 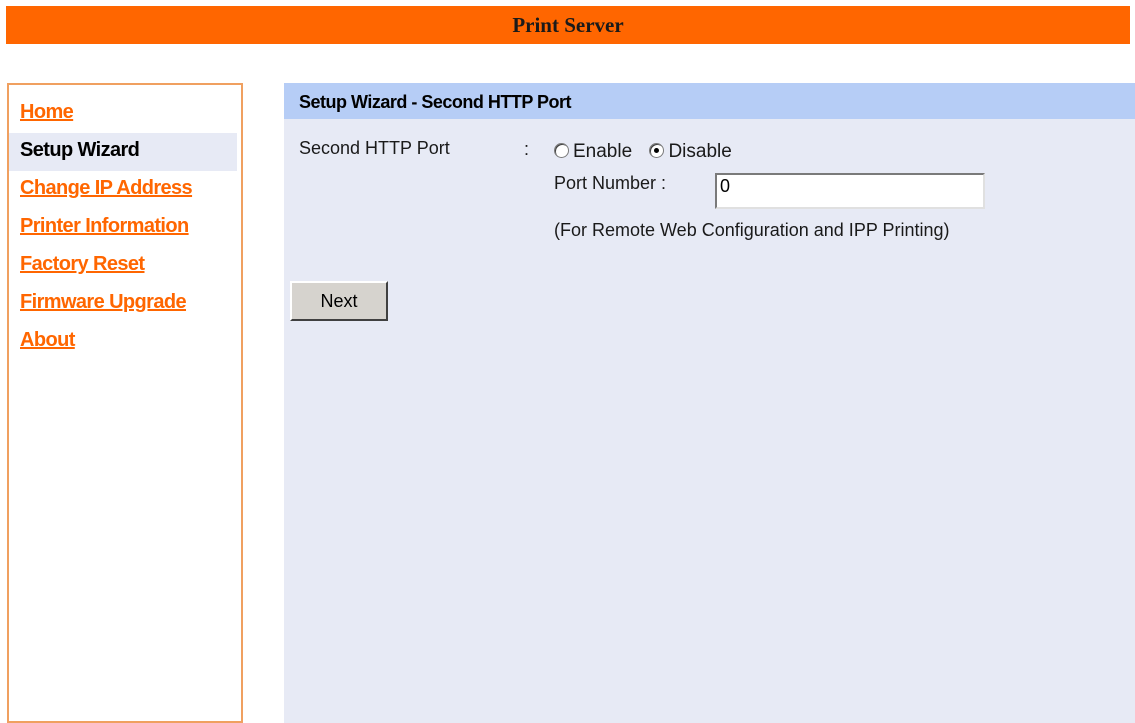 I want to click on second-http-port-radio-group: Enable Disable, so click(x=649, y=152).